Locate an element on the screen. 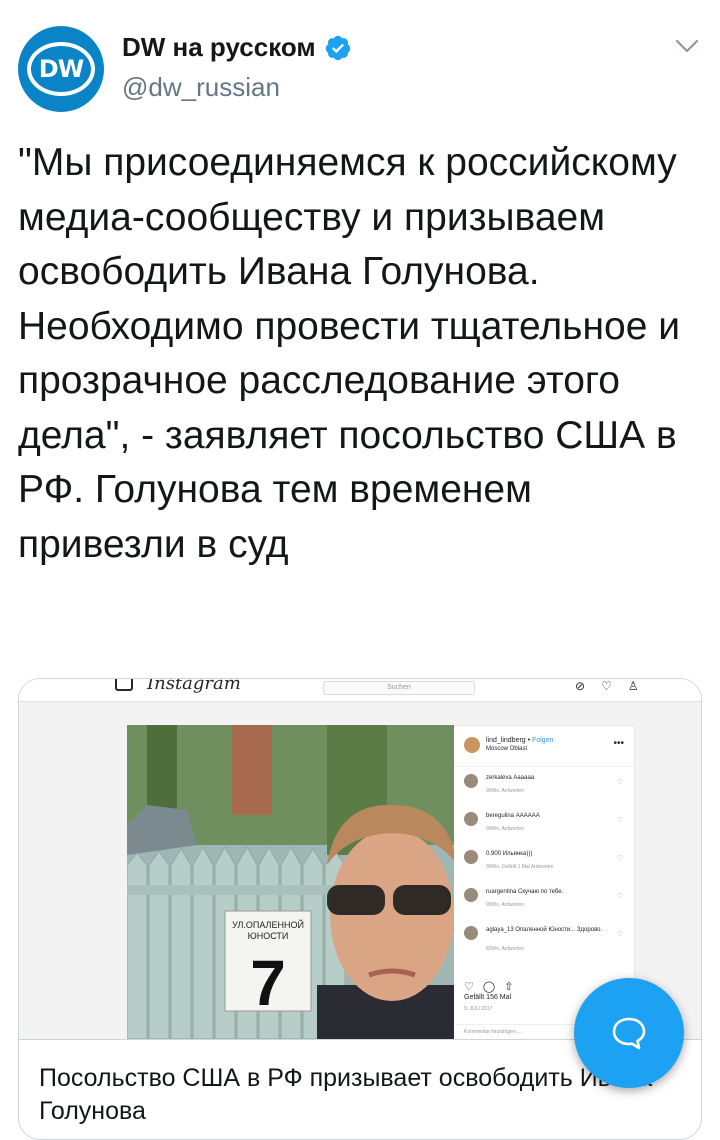 The width and height of the screenshot is (720, 1140). post-actions: ♡ ◯ ⇧ is located at coordinates (490, 987).